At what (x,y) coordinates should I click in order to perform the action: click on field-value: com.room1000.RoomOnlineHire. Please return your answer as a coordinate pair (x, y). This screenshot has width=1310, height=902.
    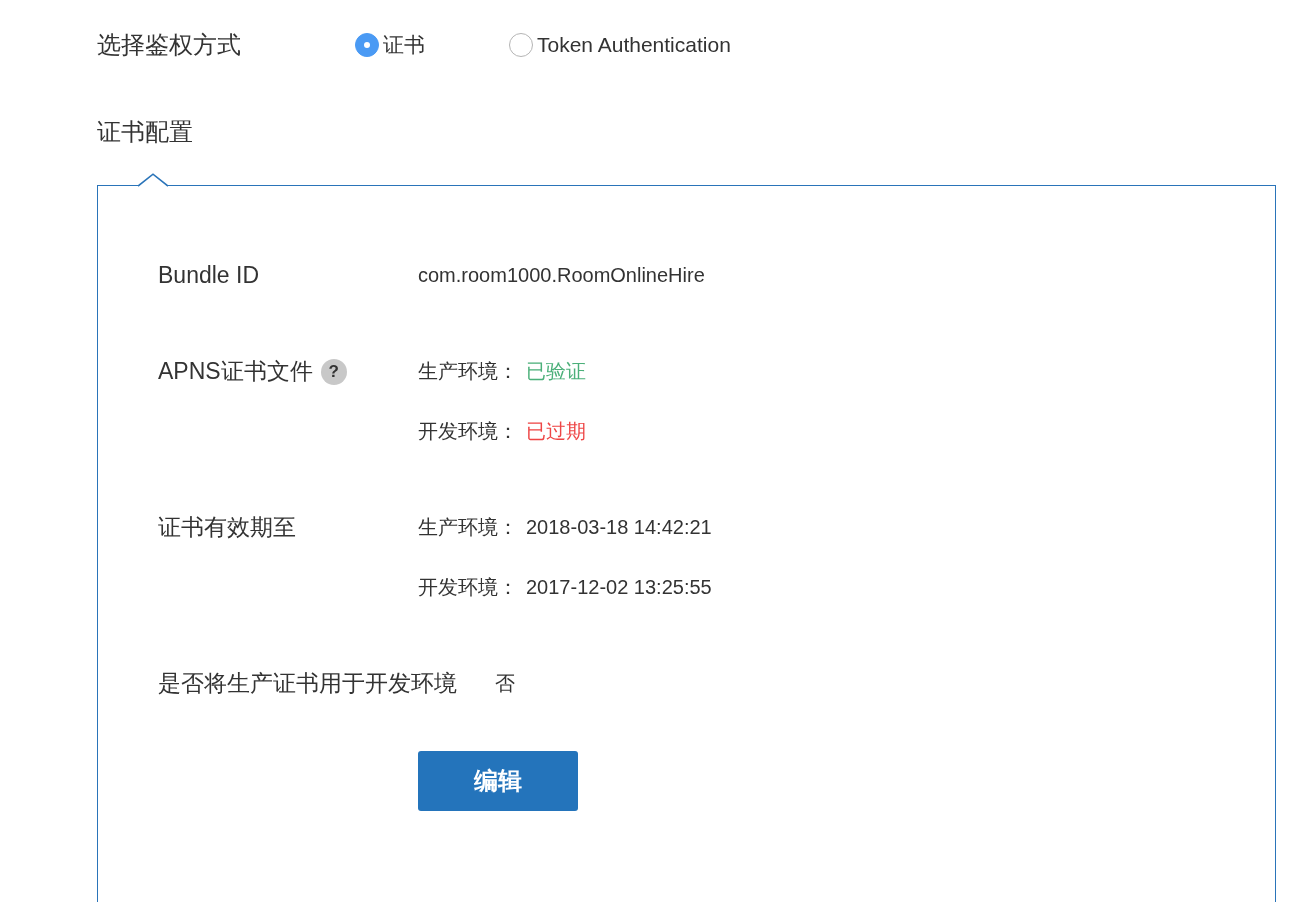
    Looking at the image, I should click on (561, 275).